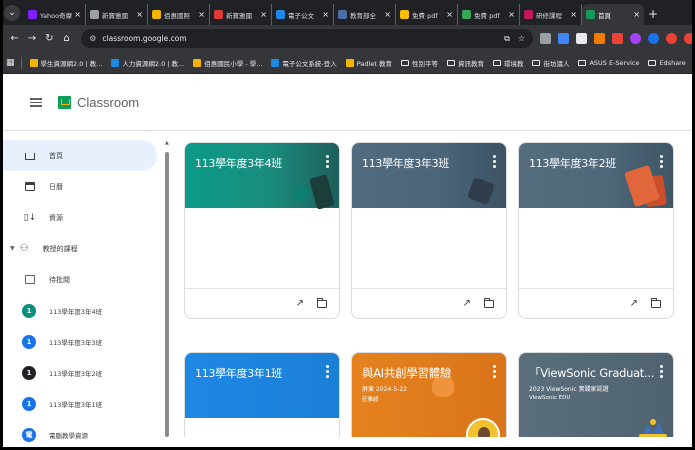  I want to click on tab-title: 佰惠國照, so click(180, 15).